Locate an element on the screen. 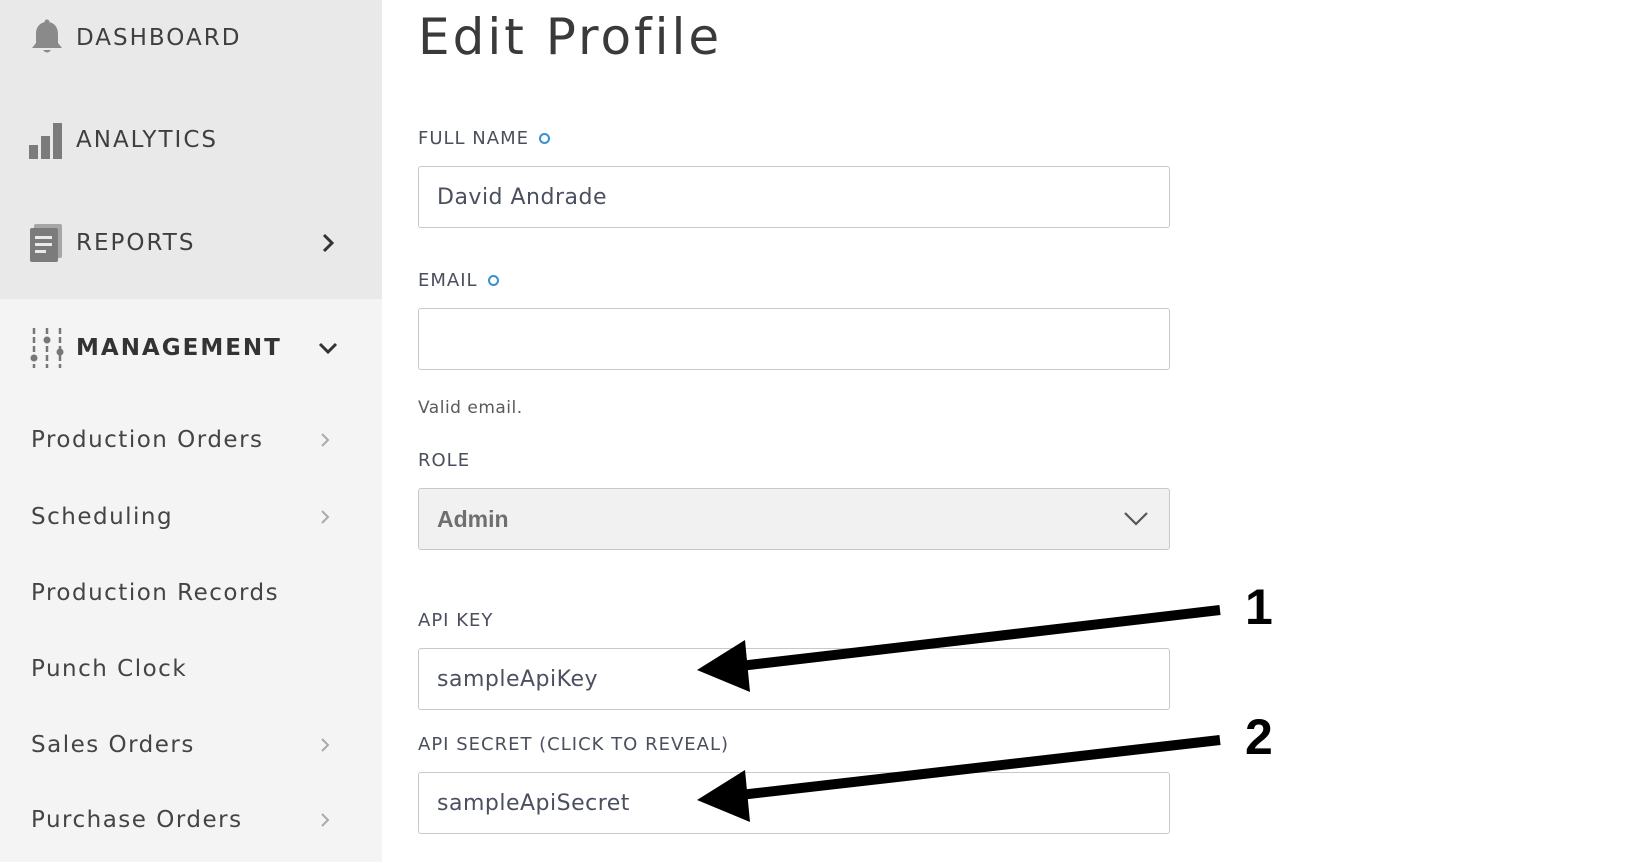 The width and height of the screenshot is (1632, 862). email-field is located at coordinates (794, 339).